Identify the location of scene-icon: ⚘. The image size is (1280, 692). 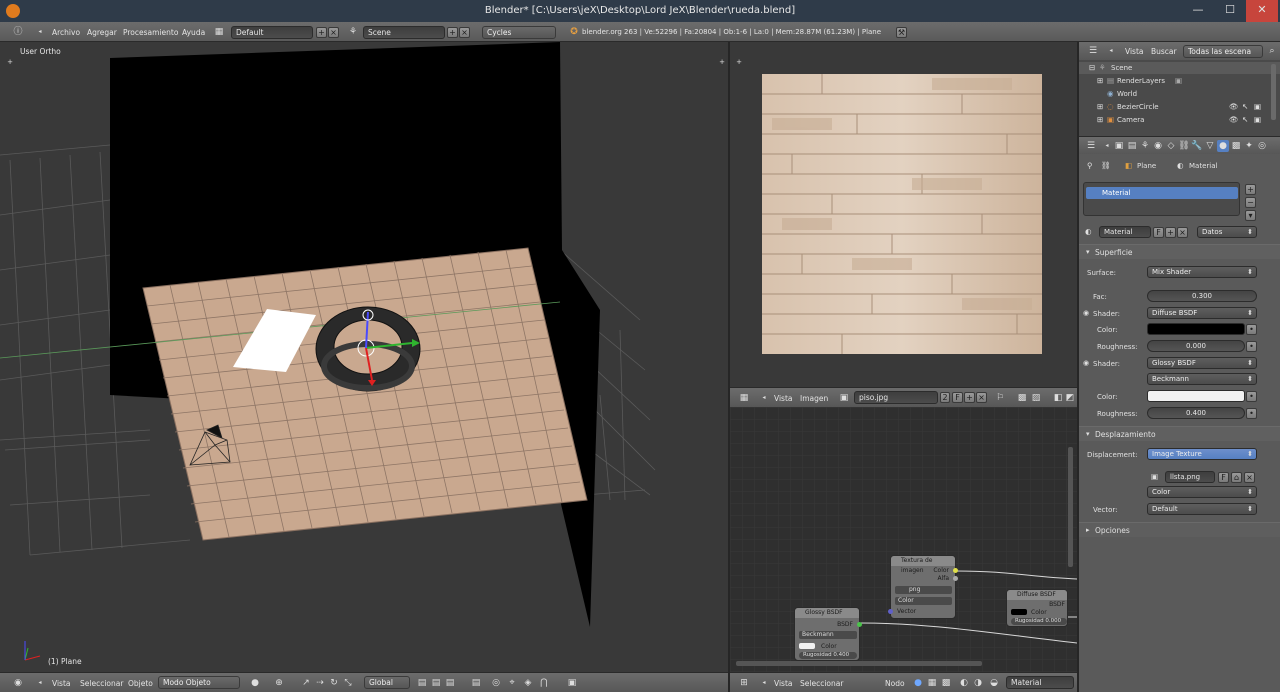
(353, 32).